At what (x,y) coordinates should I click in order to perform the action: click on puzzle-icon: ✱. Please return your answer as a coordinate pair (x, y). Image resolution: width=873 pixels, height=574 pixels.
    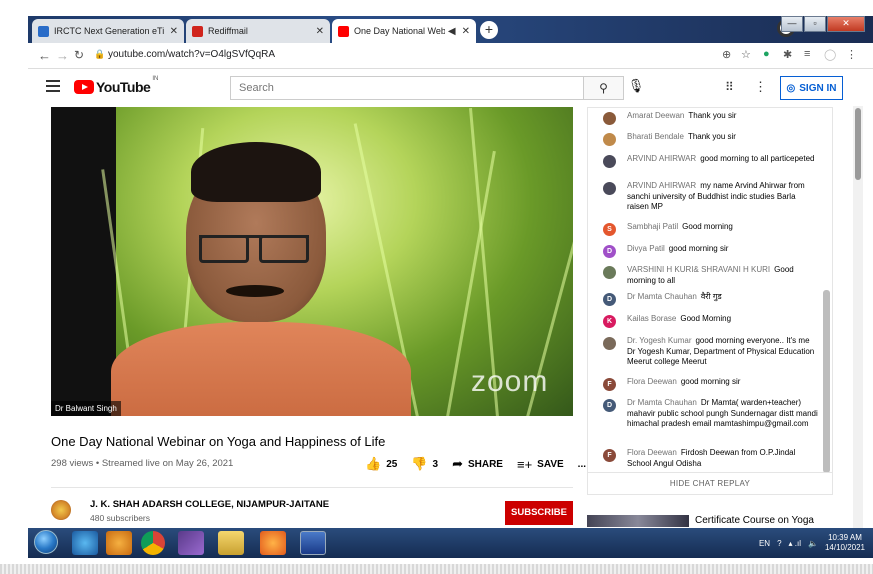
    Looking at the image, I should click on (787, 54).